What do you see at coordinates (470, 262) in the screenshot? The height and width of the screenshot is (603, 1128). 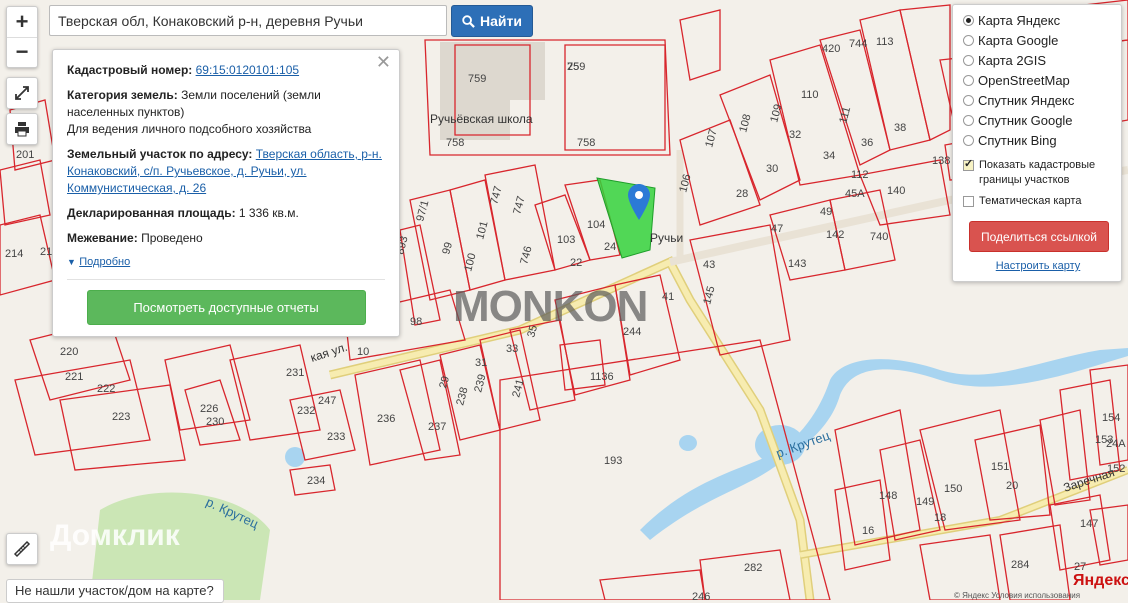 I see `parcel-number: 100` at bounding box center [470, 262].